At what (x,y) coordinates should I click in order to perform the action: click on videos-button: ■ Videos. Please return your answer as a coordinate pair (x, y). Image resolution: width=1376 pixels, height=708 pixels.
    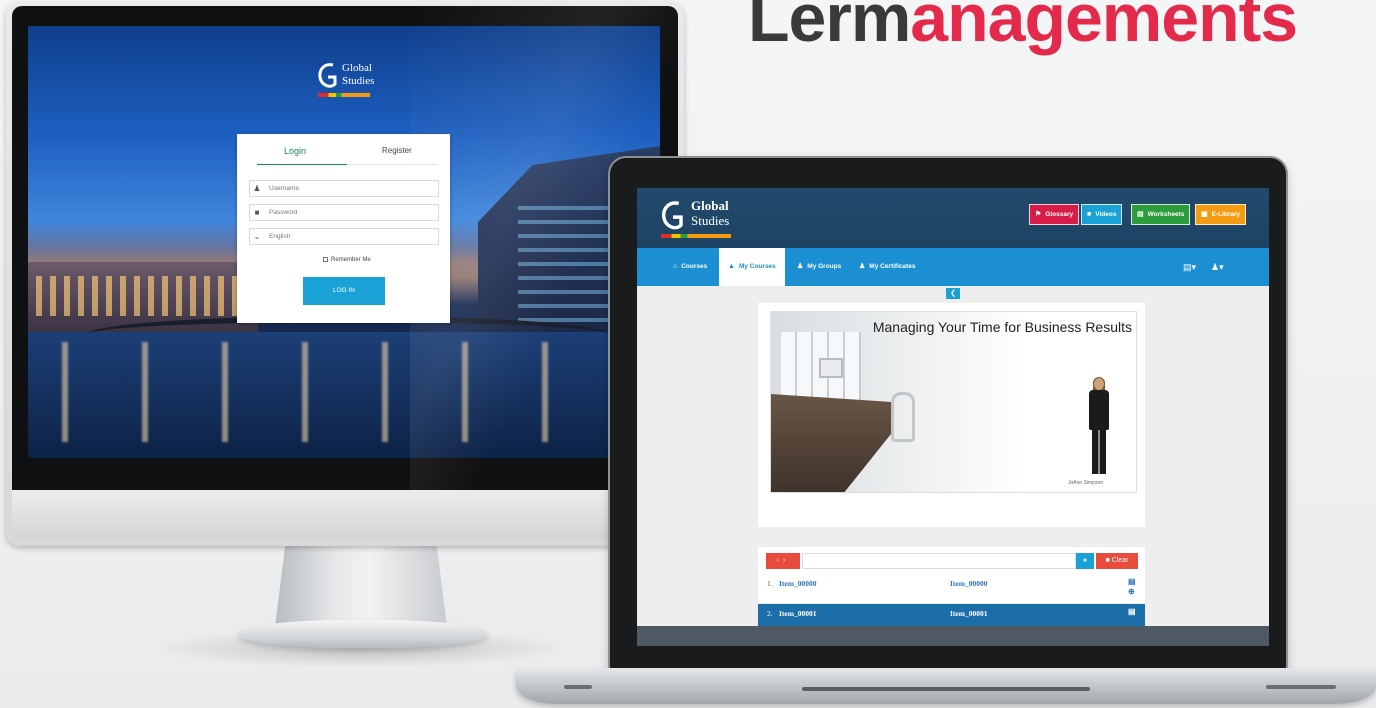
    Looking at the image, I should click on (1102, 214).